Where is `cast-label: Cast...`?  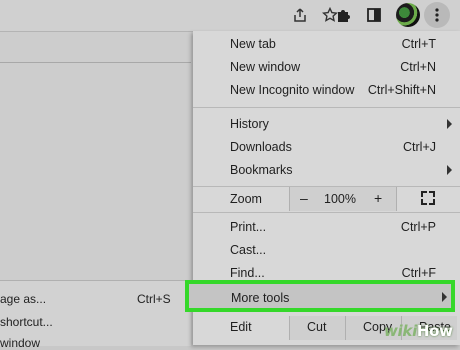 cast-label: Cast... is located at coordinates (248, 250).